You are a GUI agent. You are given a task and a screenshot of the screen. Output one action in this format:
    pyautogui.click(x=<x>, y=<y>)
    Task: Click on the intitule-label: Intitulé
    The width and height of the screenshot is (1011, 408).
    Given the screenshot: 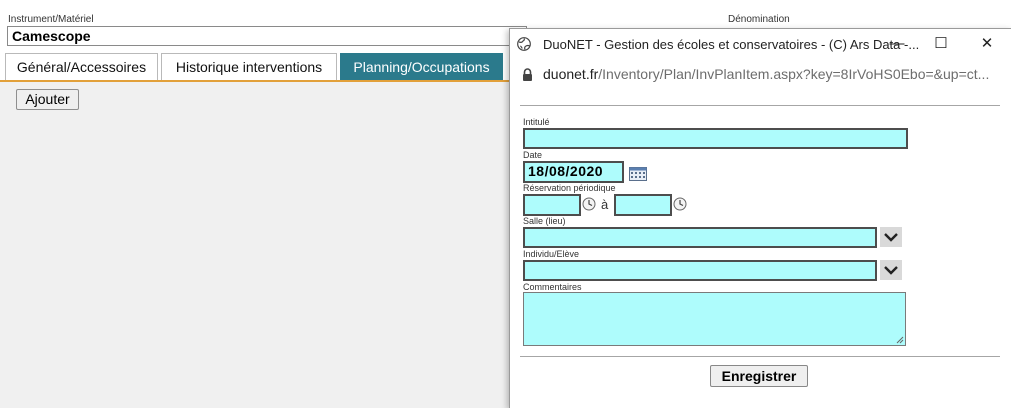 What is the action you would take?
    pyautogui.click(x=536, y=122)
    